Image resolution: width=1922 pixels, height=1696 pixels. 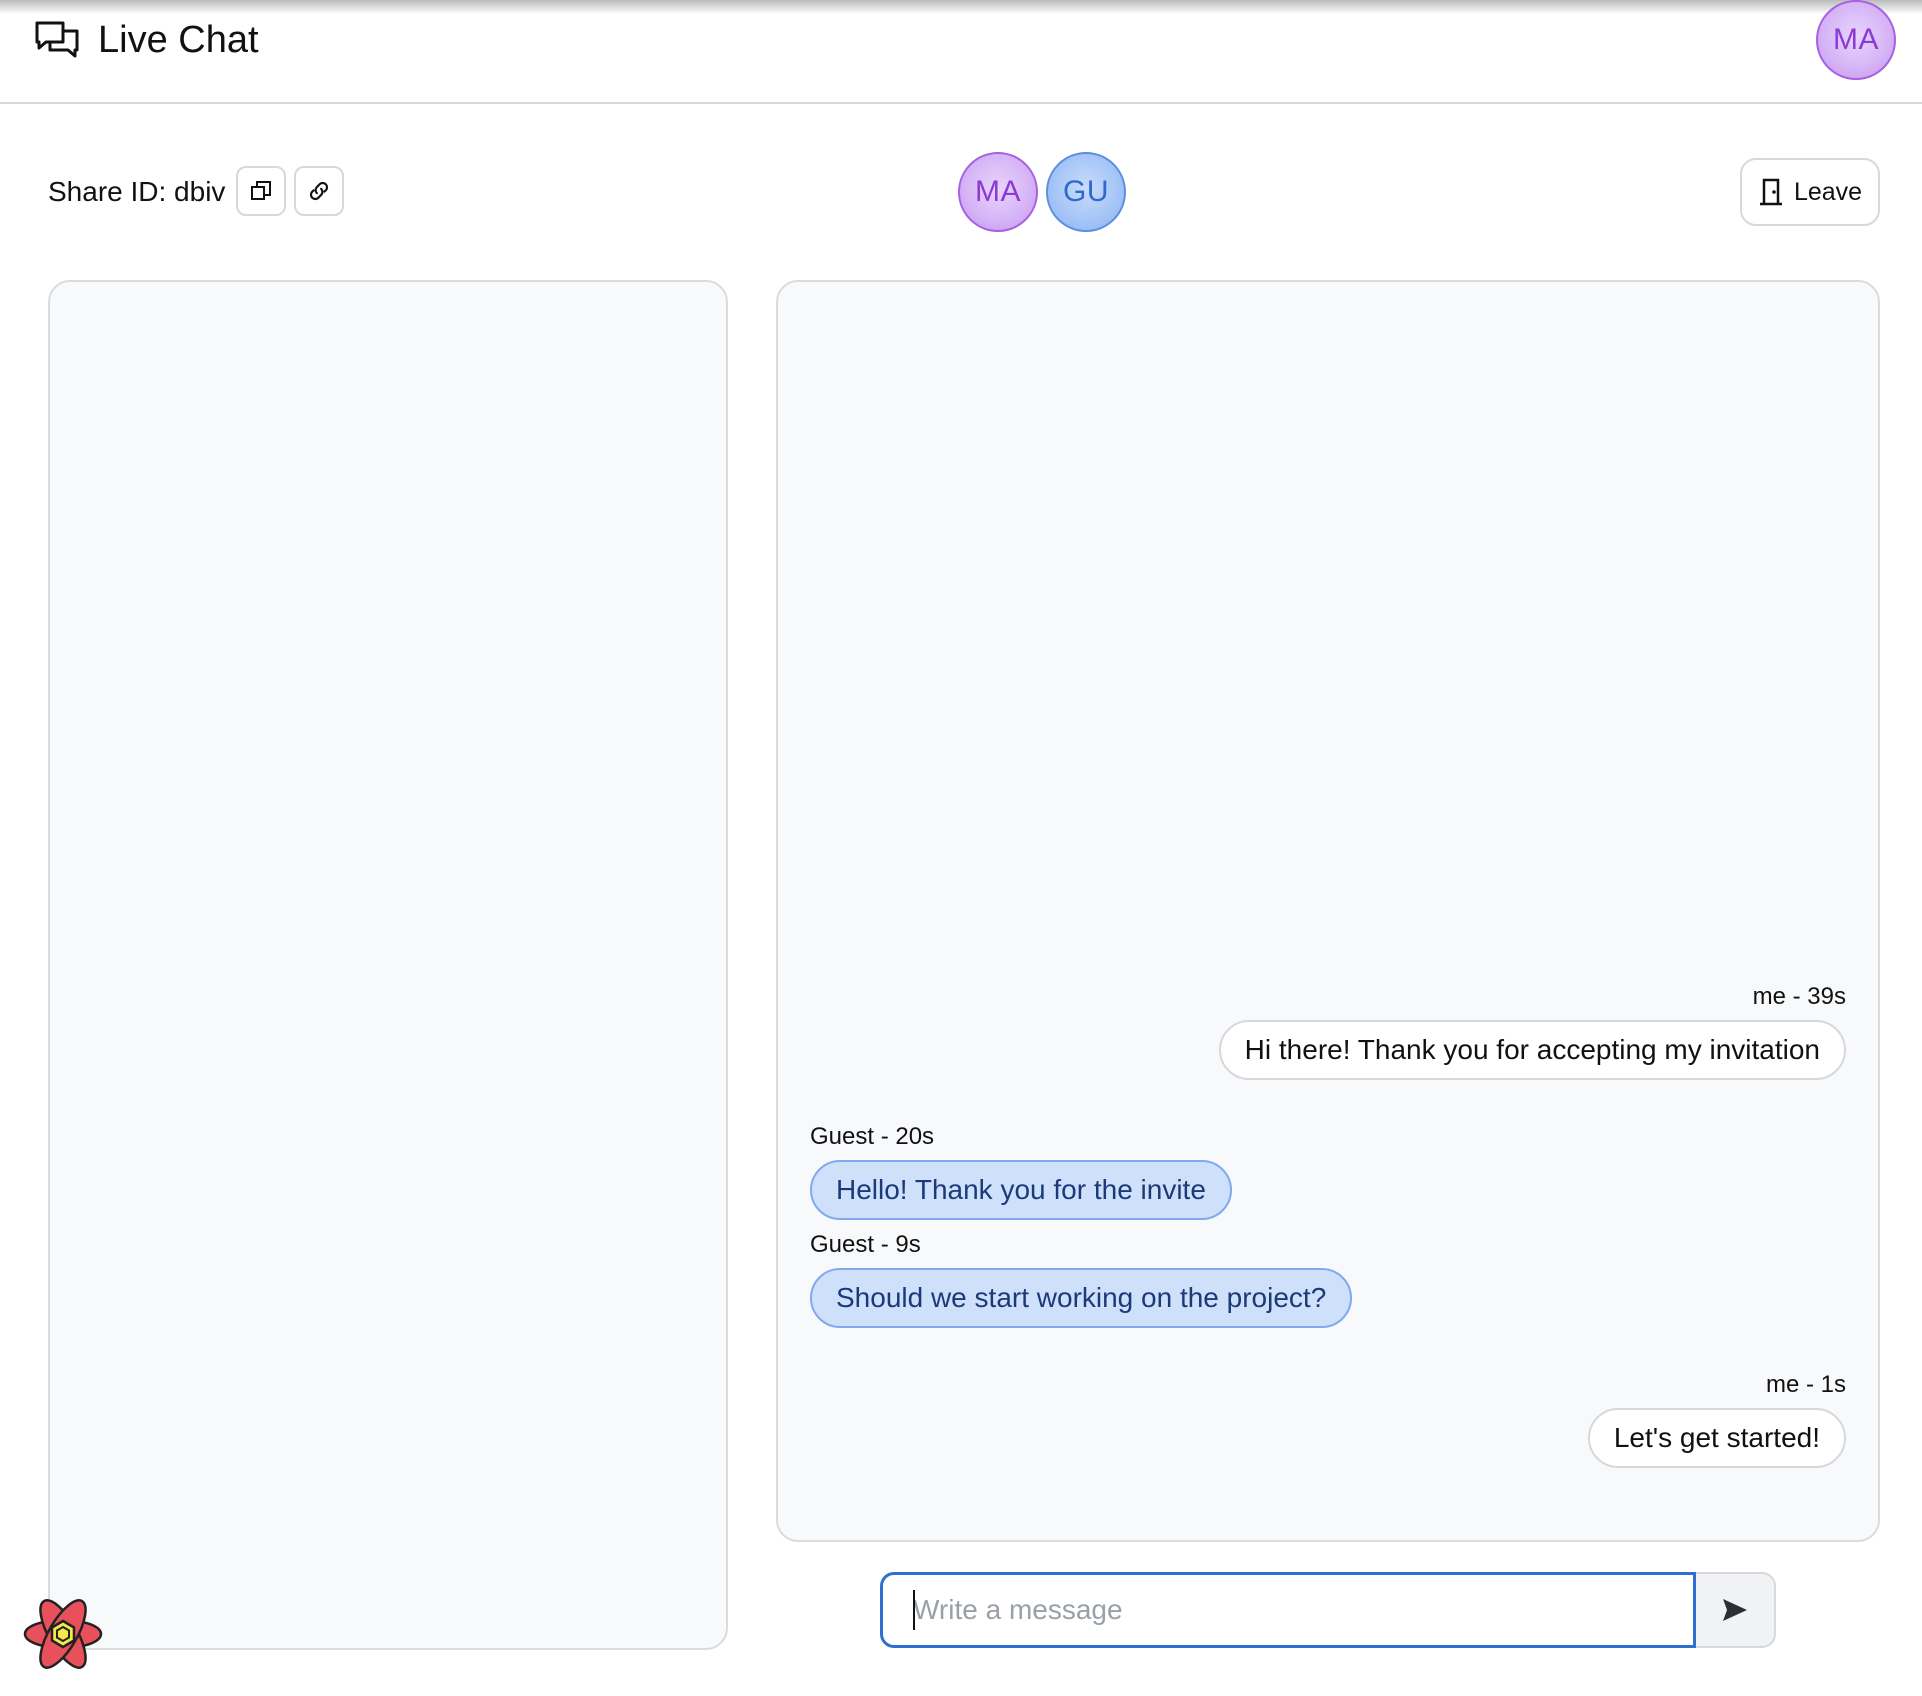 What do you see at coordinates (1828, 191) in the screenshot?
I see `leave-button-label: Leave` at bounding box center [1828, 191].